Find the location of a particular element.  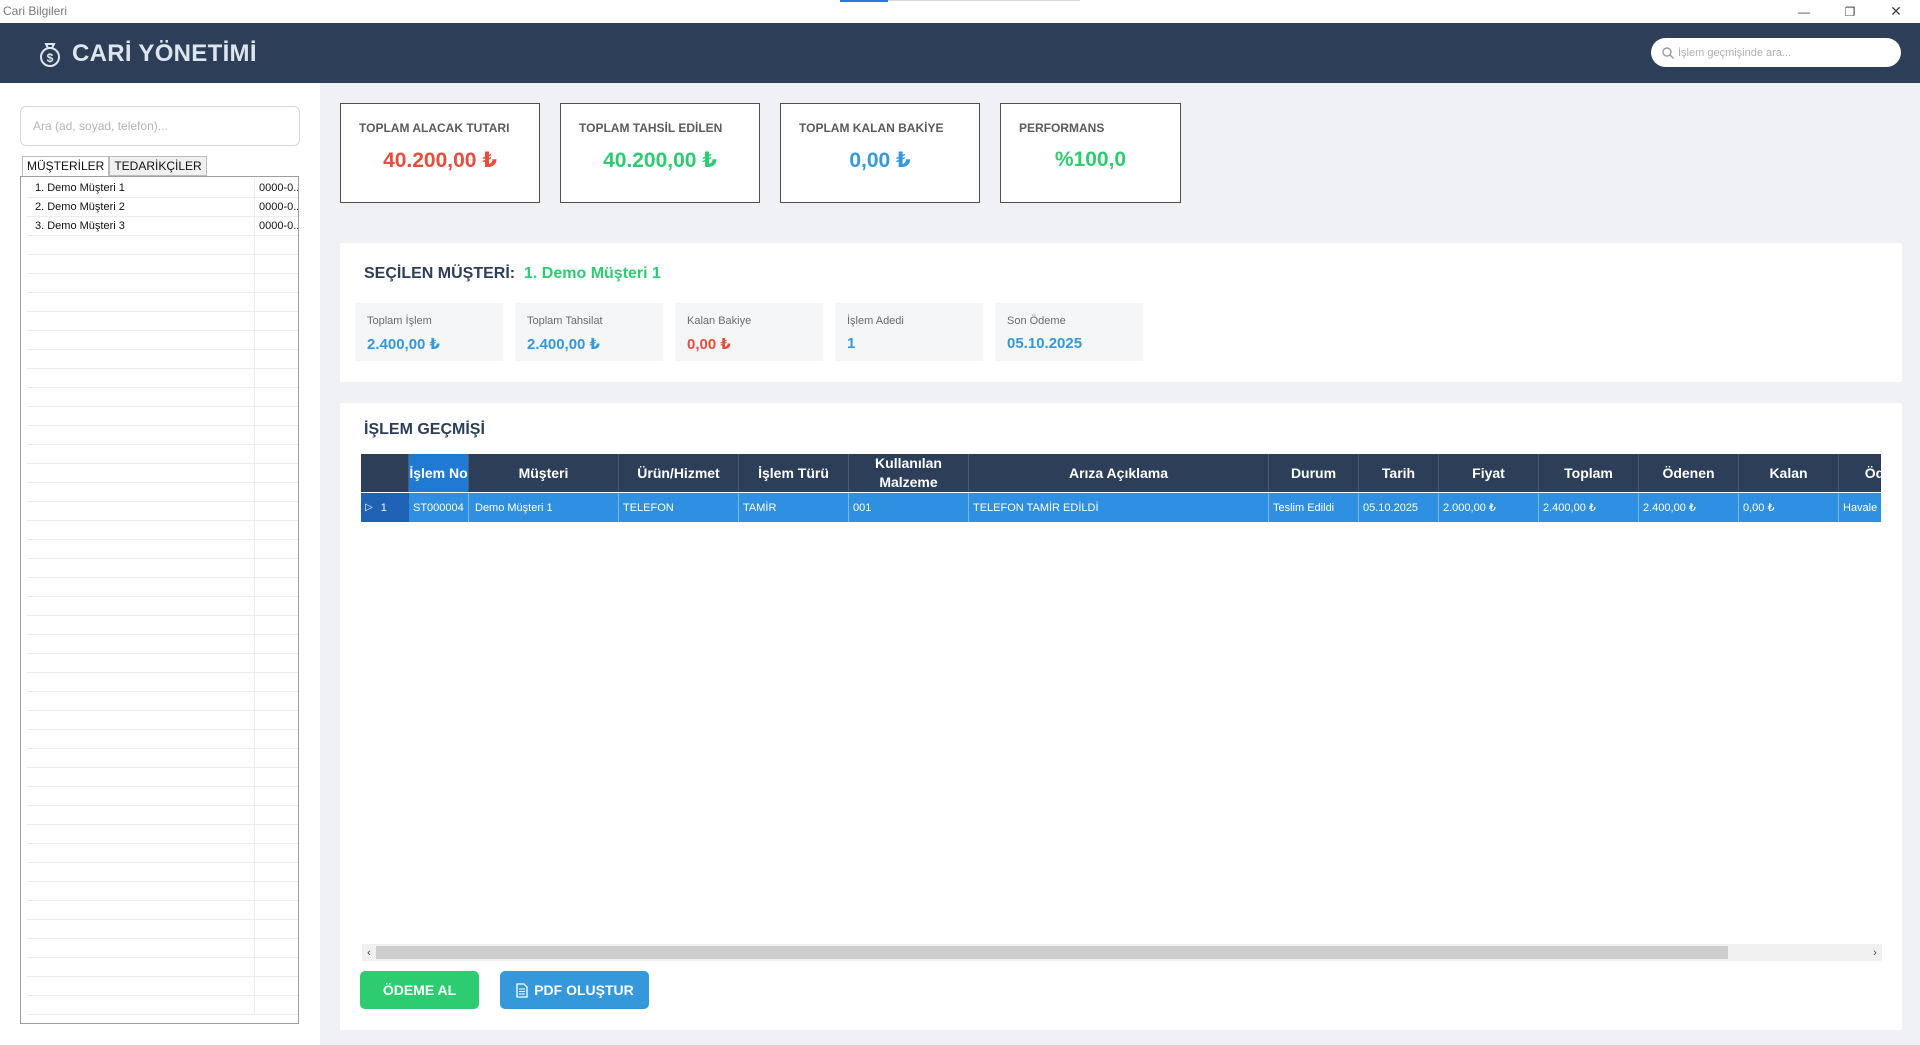

history-search is located at coordinates (1776, 52).